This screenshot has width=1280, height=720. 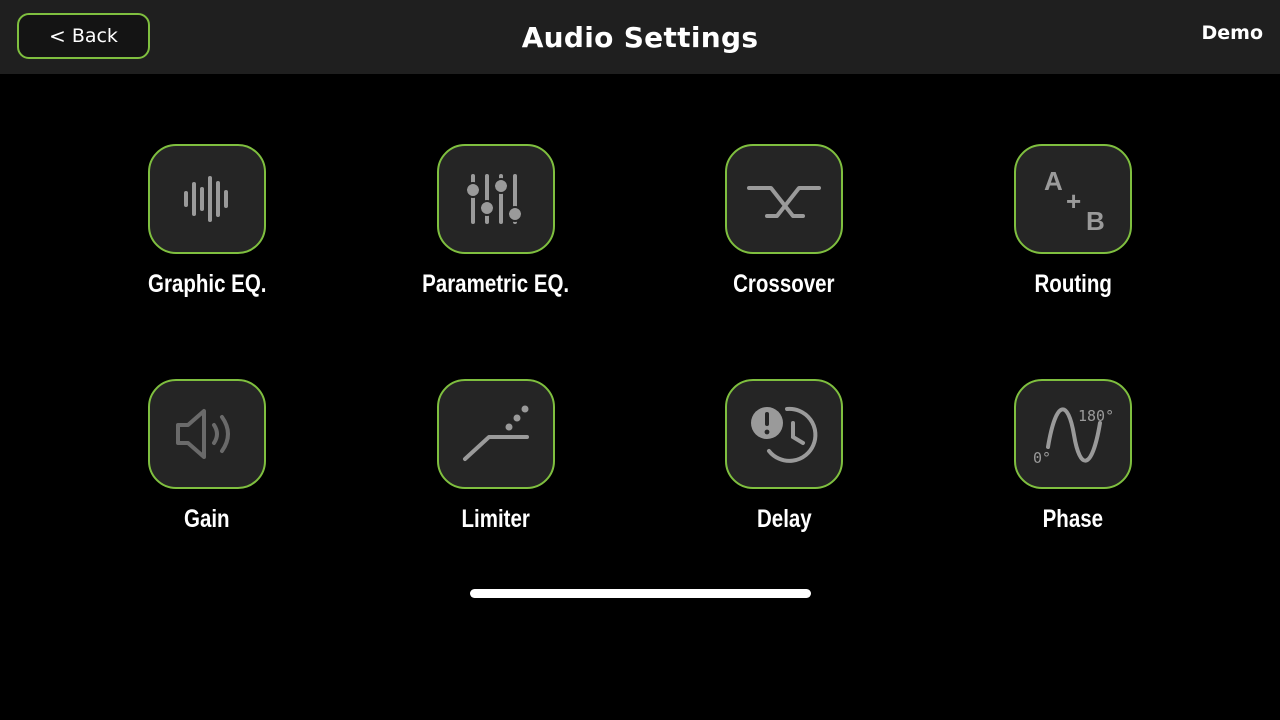 What do you see at coordinates (207, 284) in the screenshot?
I see `tile-label: Graphic EQ.` at bounding box center [207, 284].